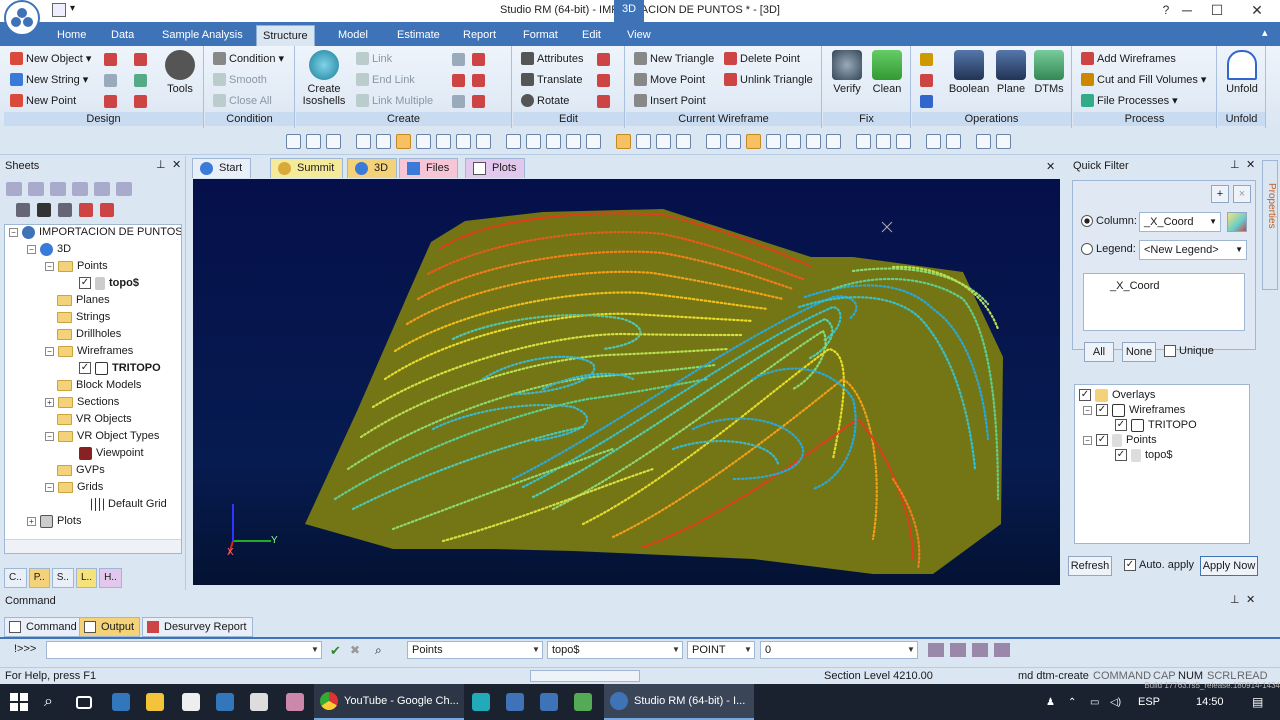 The width and height of the screenshot is (1280, 720). I want to click on file-processes-button: File Processes ▾, so click(1129, 100).